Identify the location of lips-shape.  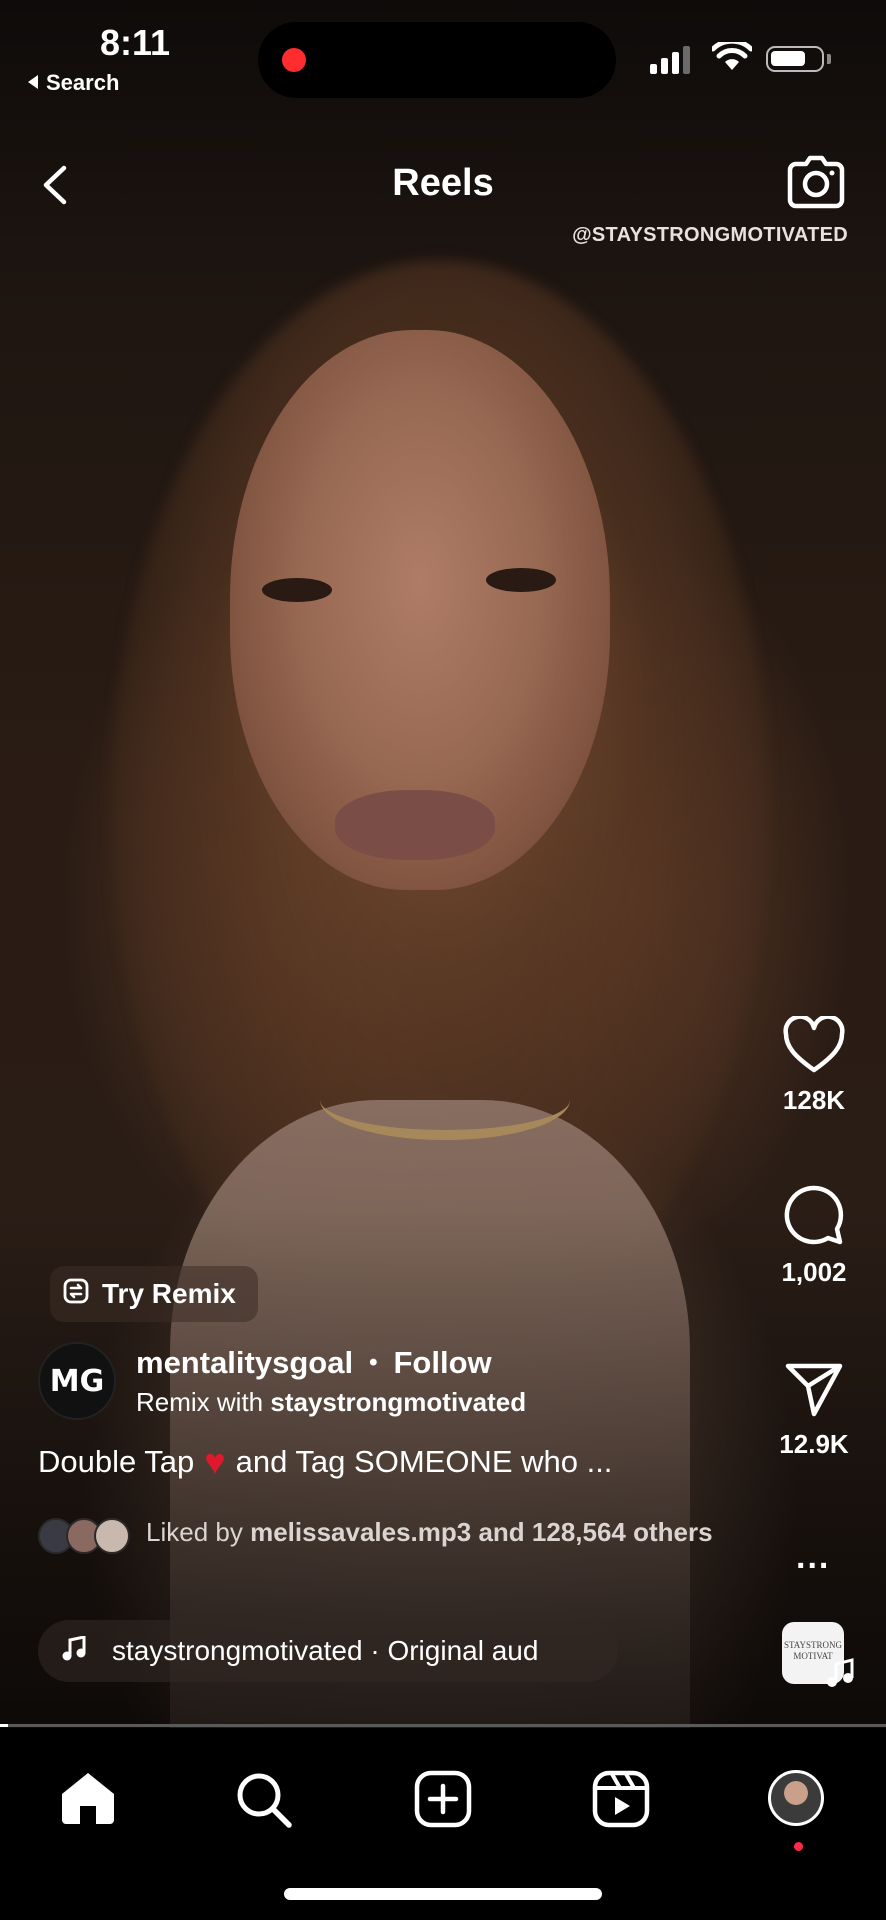
(415, 825).